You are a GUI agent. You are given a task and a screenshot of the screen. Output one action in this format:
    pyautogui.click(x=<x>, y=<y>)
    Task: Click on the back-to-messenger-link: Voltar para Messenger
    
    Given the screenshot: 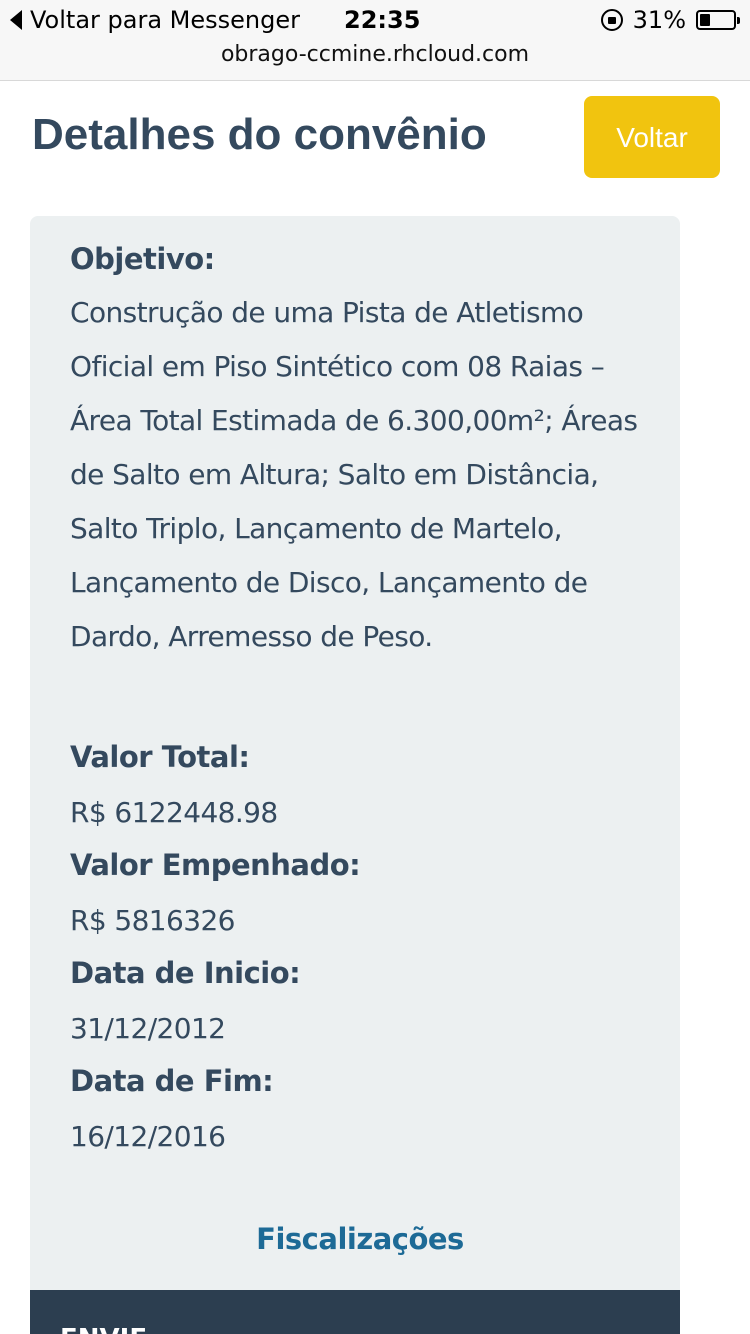 What is the action you would take?
    pyautogui.click(x=155, y=20)
    